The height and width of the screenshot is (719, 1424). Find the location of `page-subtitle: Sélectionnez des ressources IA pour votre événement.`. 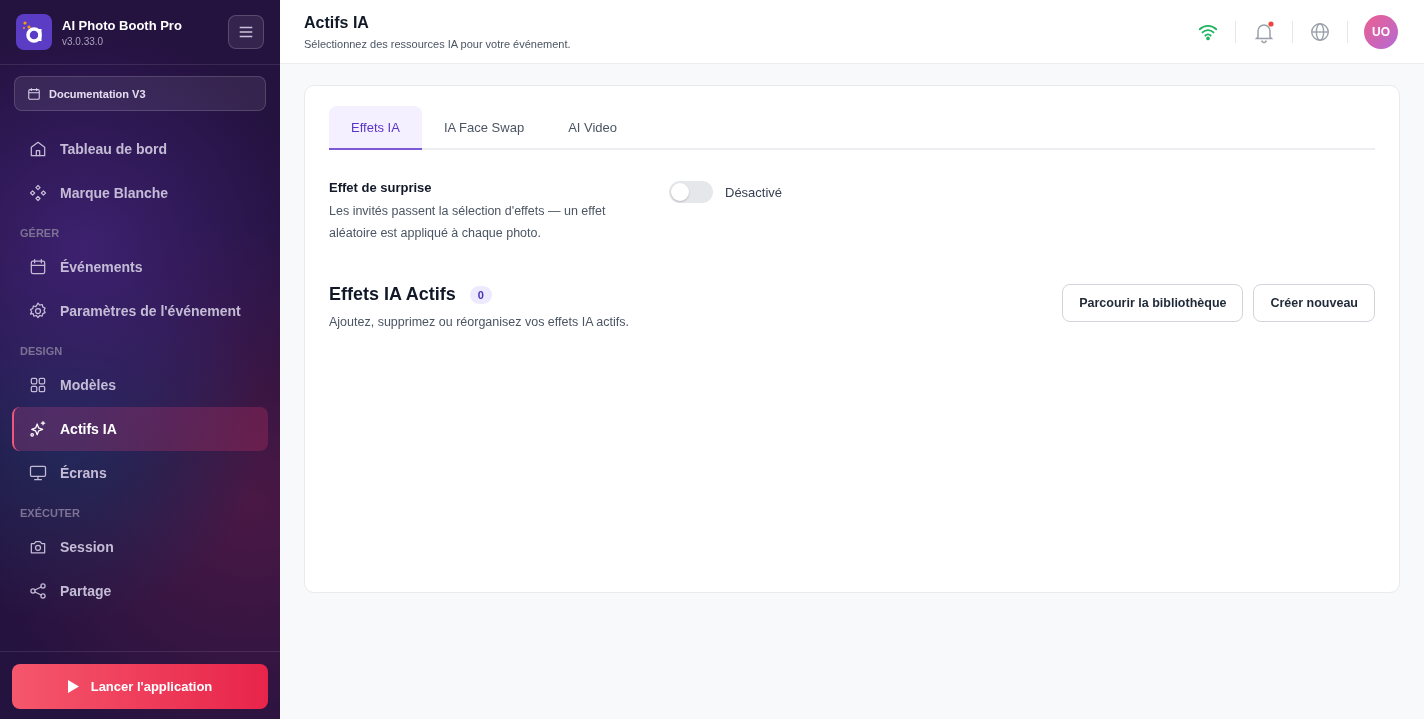

page-subtitle: Sélectionnez des ressources IA pour votre événement. is located at coordinates (437, 43).